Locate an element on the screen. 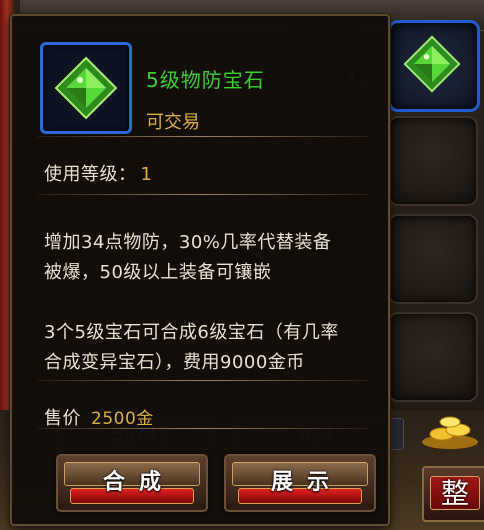 Image resolution: width=484 pixels, height=530 pixels. price-value: 2500金 is located at coordinates (122, 419).